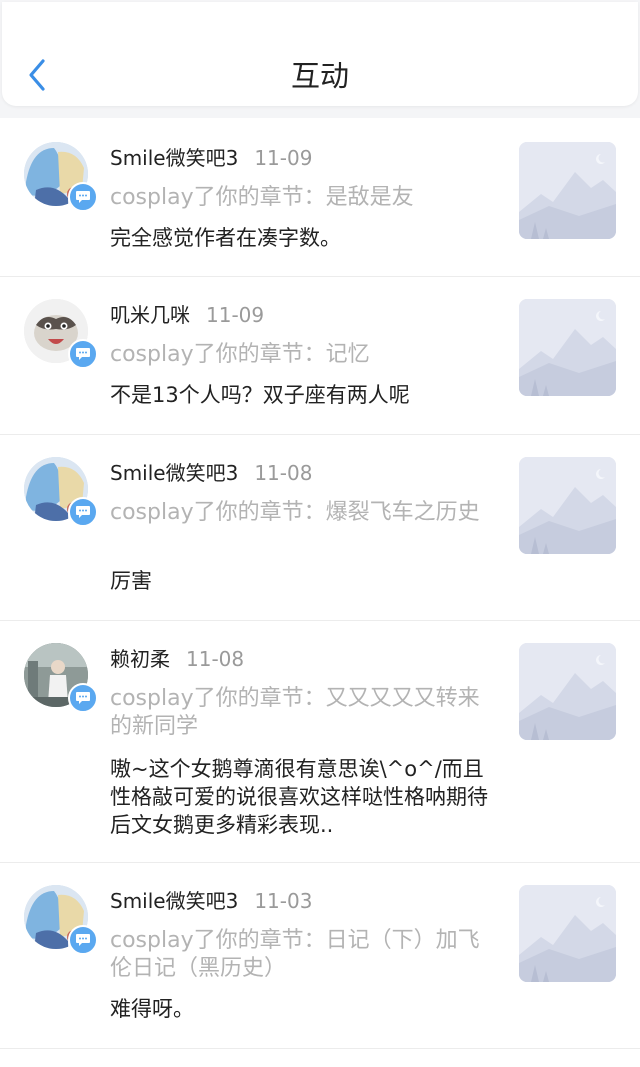 Image resolution: width=640 pixels, height=1067 pixels. I want to click on chapter-ref: cosplay了你的章节：是敌是友, so click(299, 198).